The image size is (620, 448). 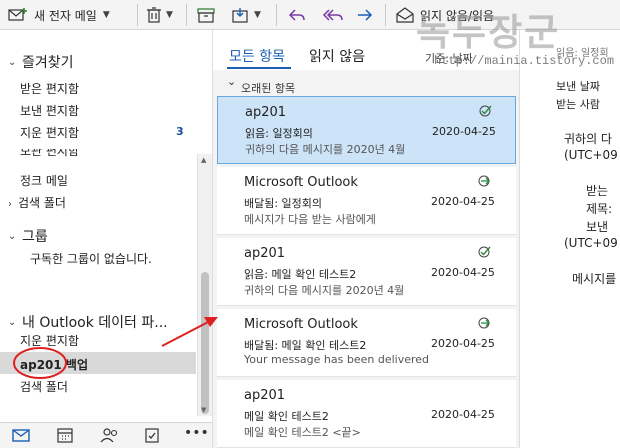 I want to click on datafile-folder-search: 검색 폴더, so click(x=44, y=386).